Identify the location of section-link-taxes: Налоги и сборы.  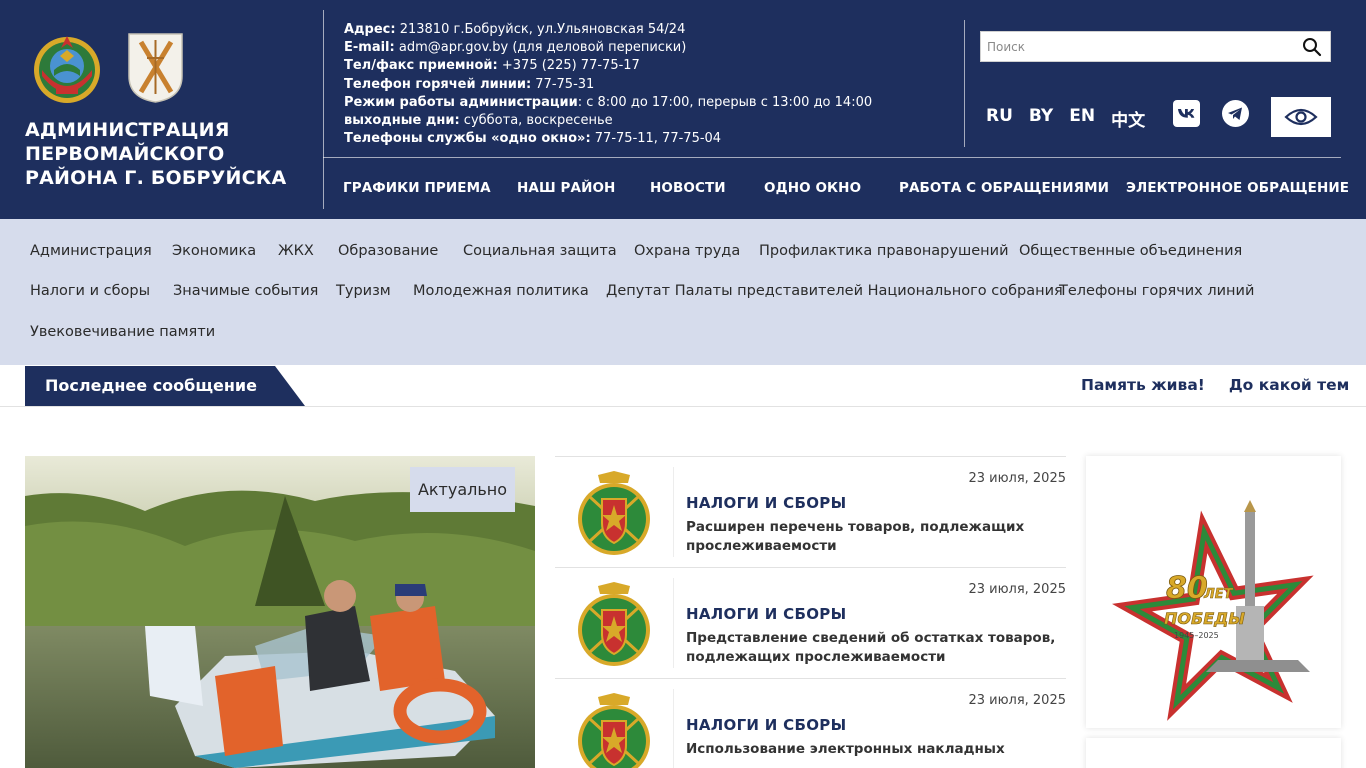
(90, 291).